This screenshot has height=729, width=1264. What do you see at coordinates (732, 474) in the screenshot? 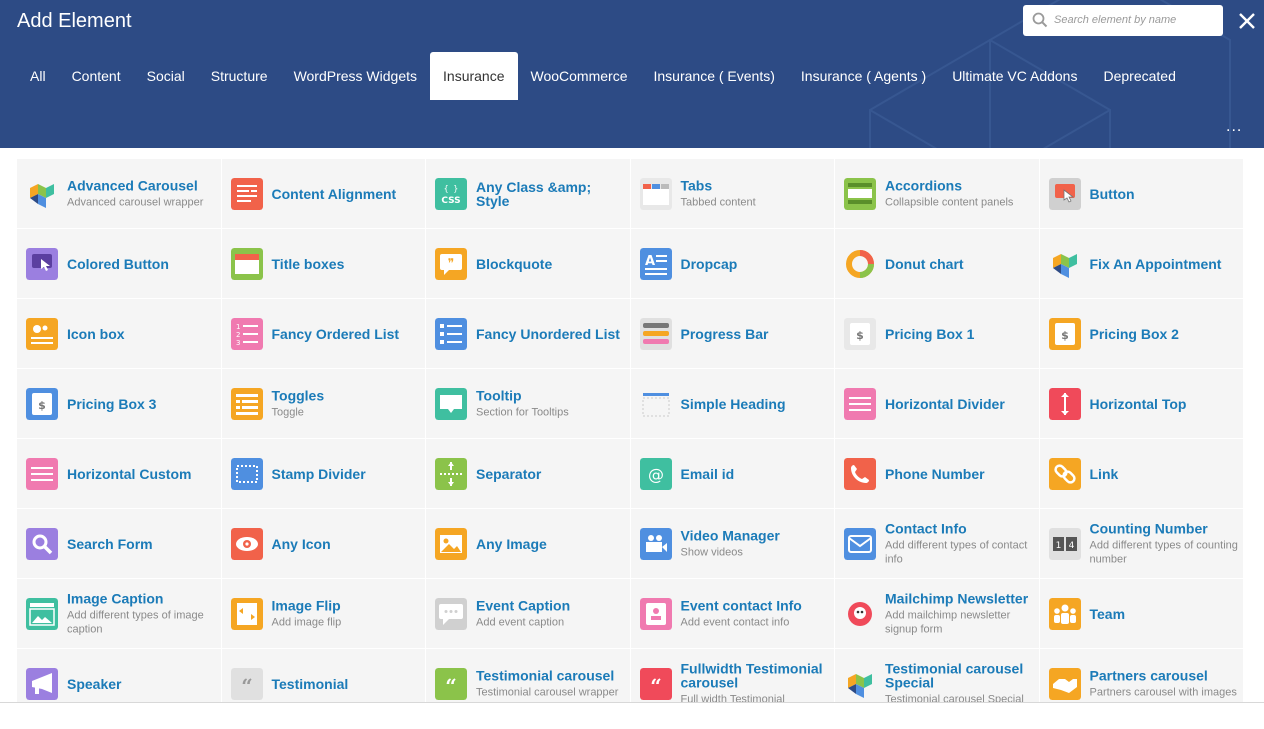
I see `element-tile: @ Email id` at bounding box center [732, 474].